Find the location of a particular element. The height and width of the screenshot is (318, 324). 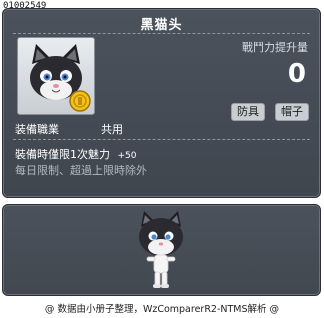

tag-hat: 帽子 is located at coordinates (292, 112).